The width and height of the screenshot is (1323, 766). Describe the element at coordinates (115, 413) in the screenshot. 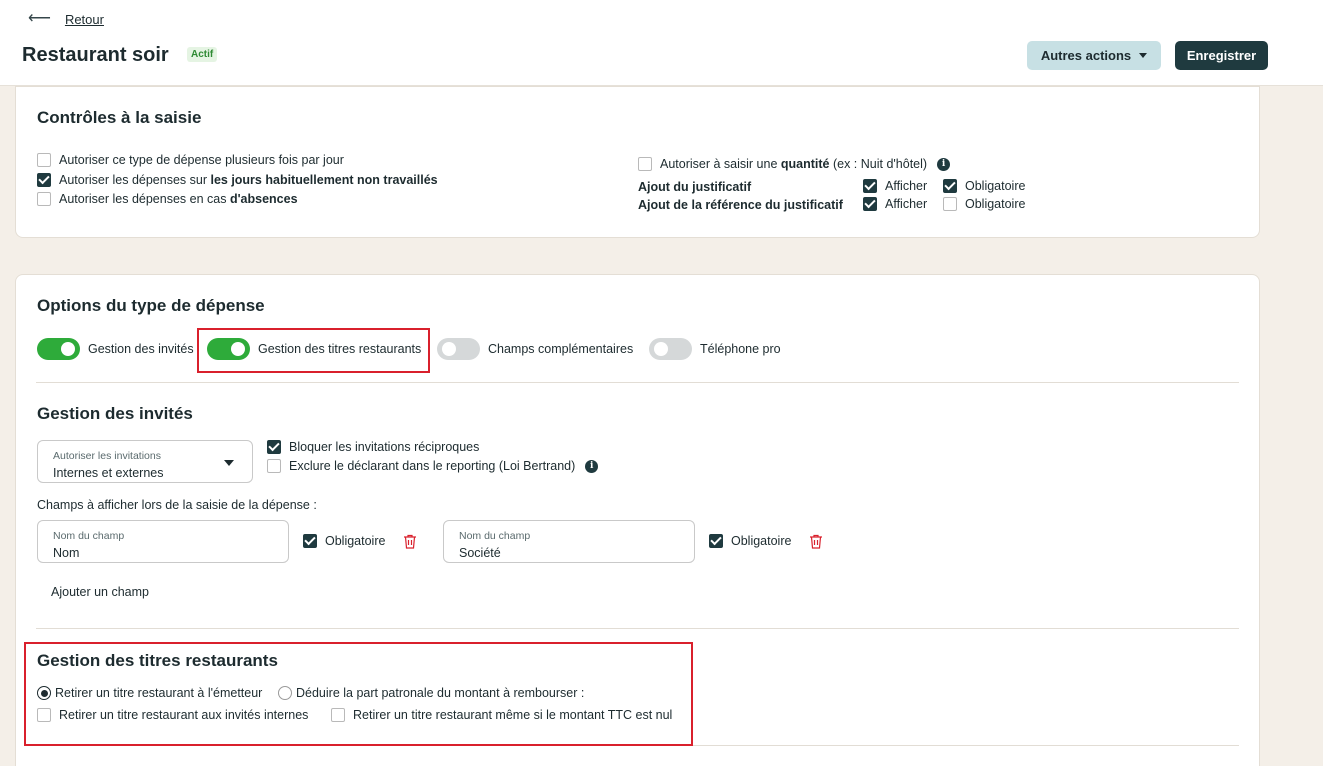

I see `guests-title: Gestion des invités` at that location.